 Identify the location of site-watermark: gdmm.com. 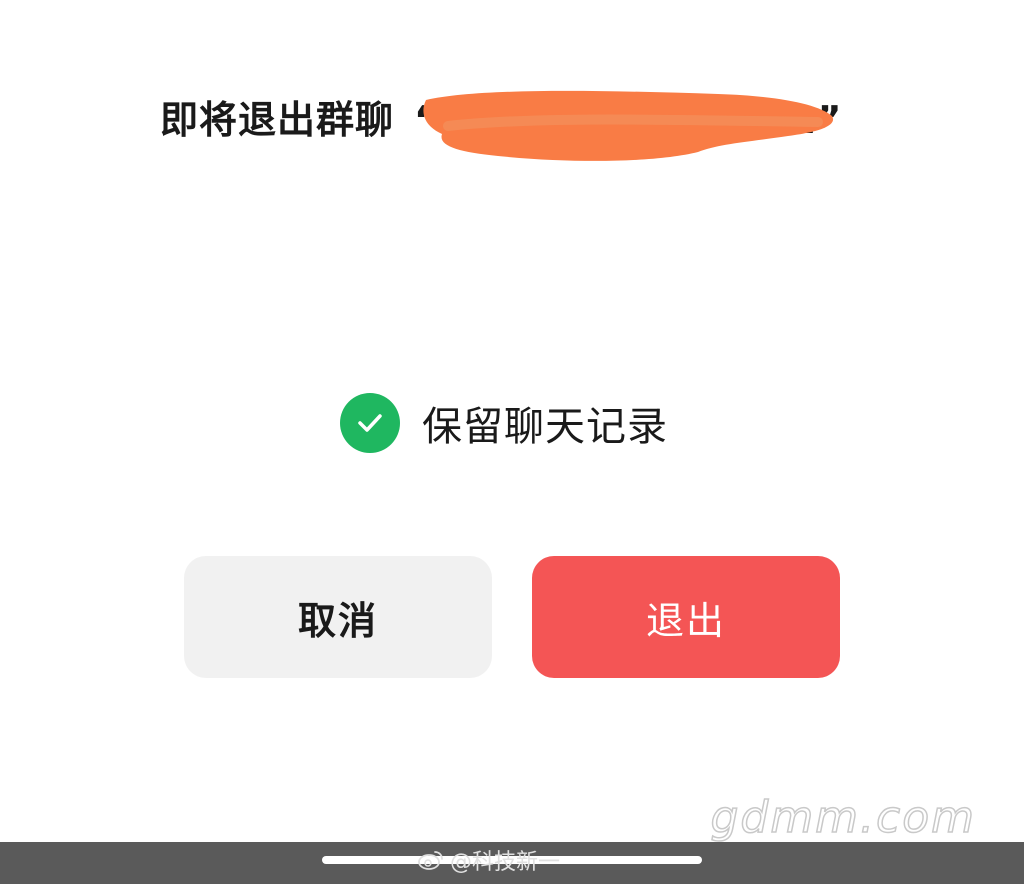
(843, 817).